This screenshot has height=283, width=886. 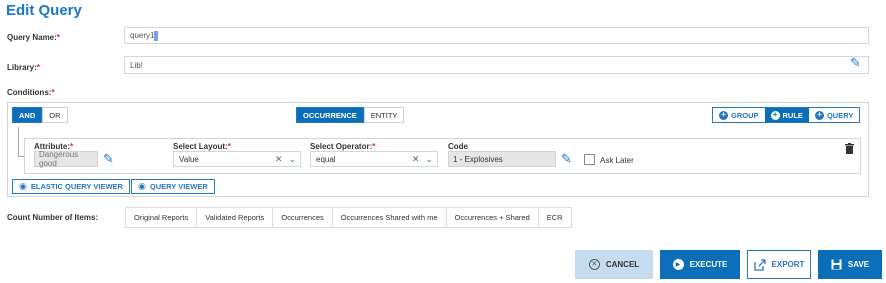 What do you see at coordinates (589, 159) in the screenshot?
I see `ask-later-checkbox` at bounding box center [589, 159].